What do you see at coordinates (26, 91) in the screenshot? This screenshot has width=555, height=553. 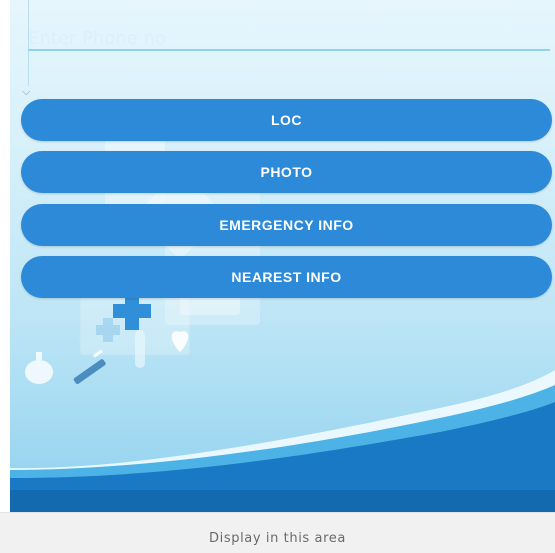 I see `chevron-down-icon: ⌵` at bounding box center [26, 91].